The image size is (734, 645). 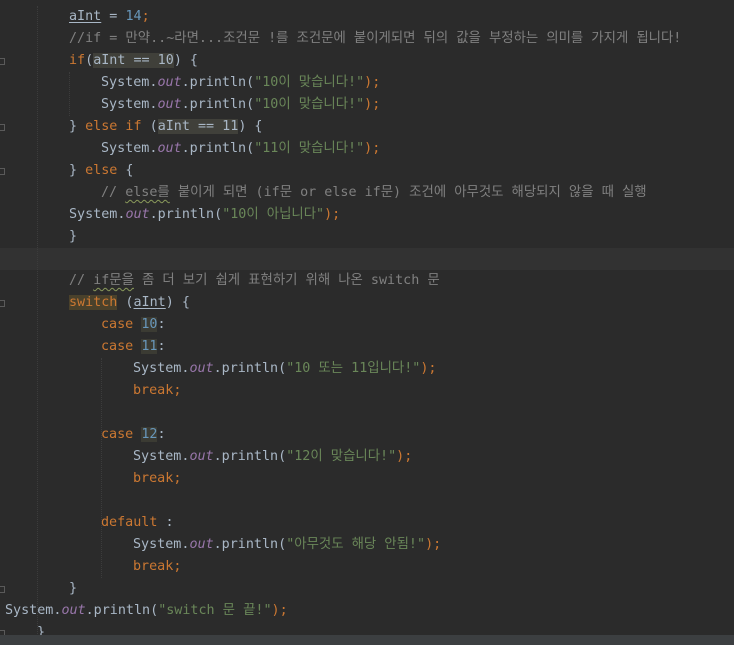 I want to click on code-text: System.out.println("10이 맞습니다!");, so click(x=240, y=83).